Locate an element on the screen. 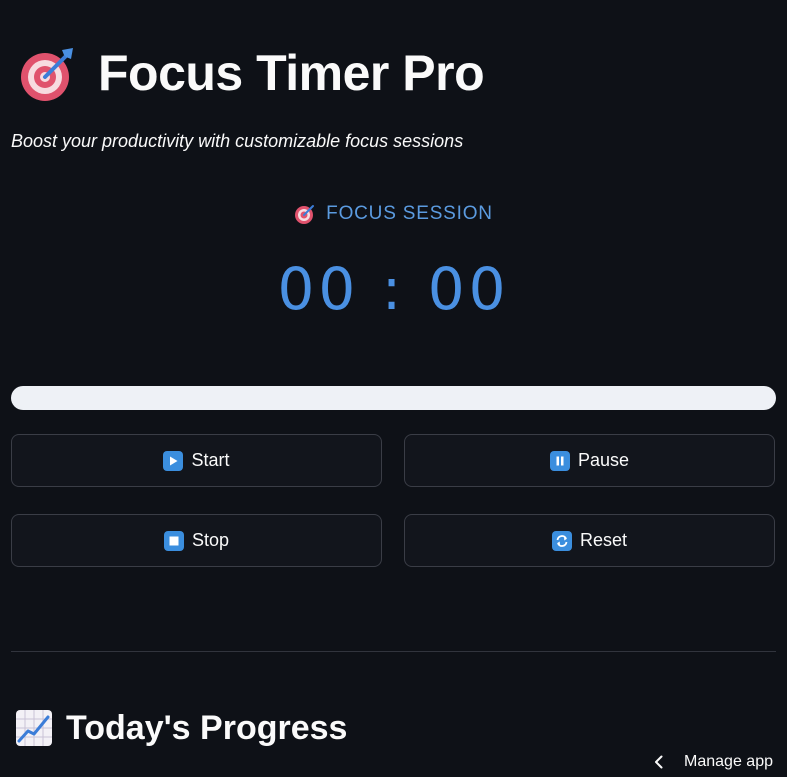  timer-display: 00 is located at coordinates (393, 289).